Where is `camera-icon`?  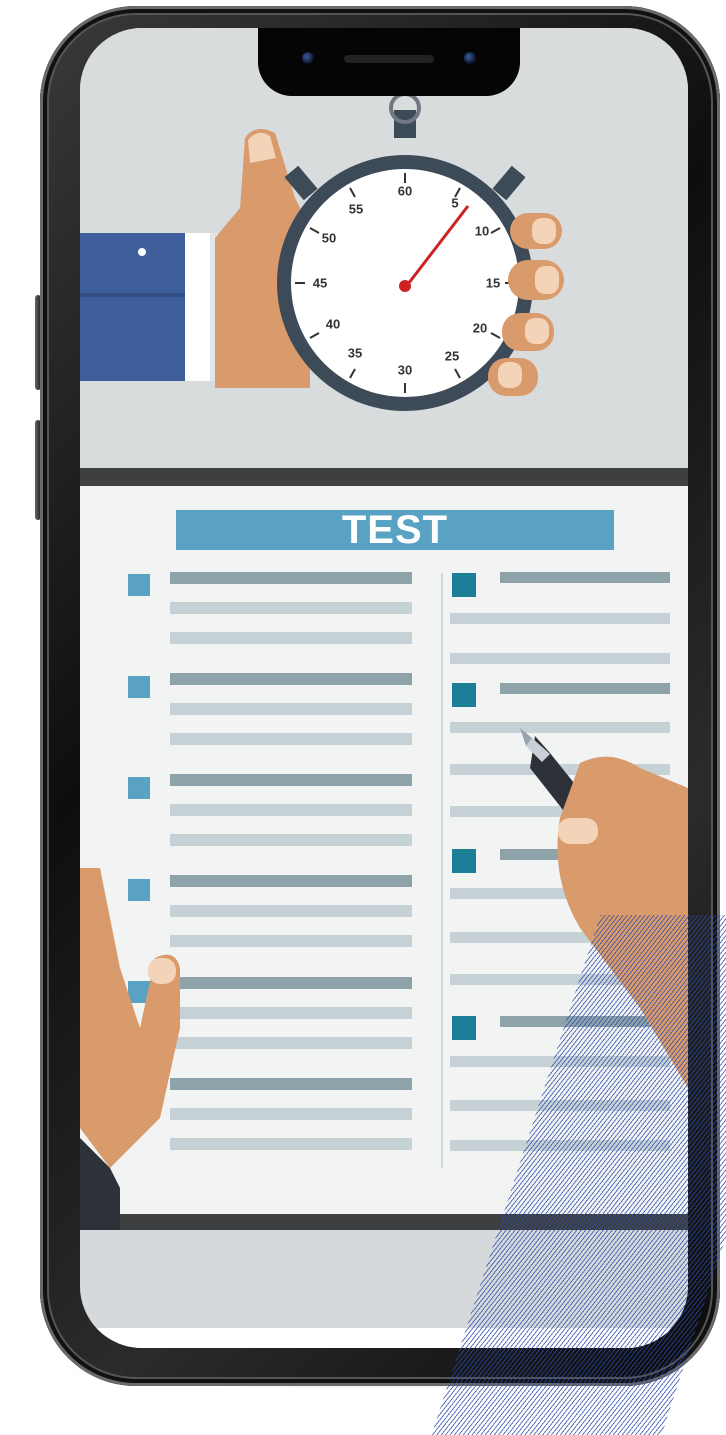 camera-icon is located at coordinates (308, 58).